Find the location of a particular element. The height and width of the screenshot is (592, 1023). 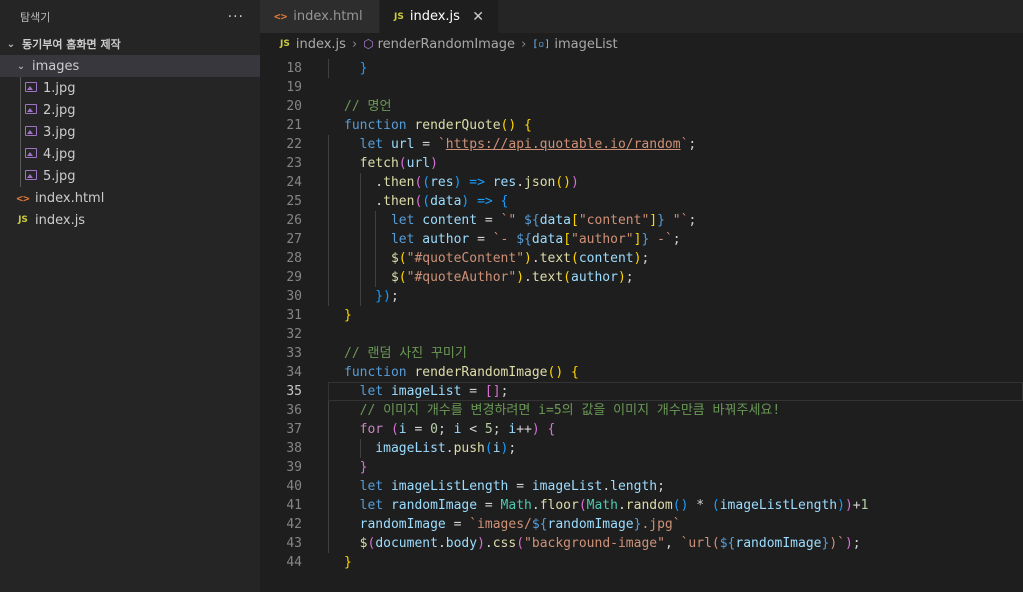

code-line: 34 function renderRandomImage() { is located at coordinates (641, 372).